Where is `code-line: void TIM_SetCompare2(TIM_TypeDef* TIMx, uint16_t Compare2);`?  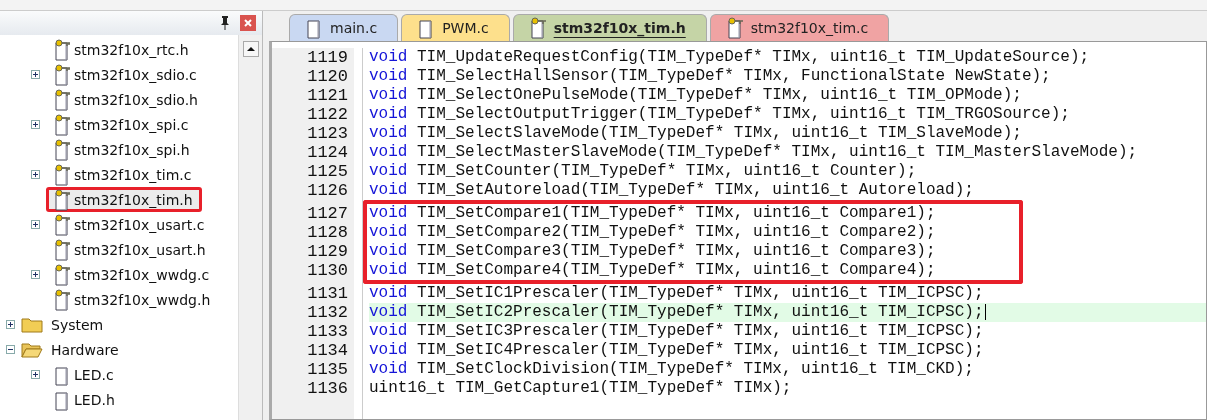 code-line: void TIM_SetCompare2(TIM_TypeDef* TIMx, uint16_t Compare2); is located at coordinates (652, 232).